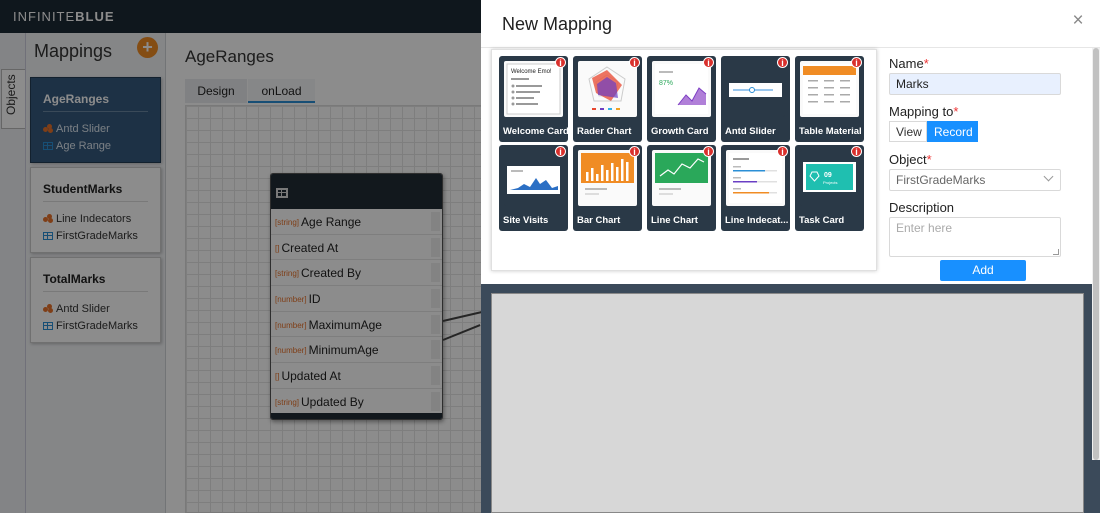 Image resolution: width=1100 pixels, height=513 pixels. What do you see at coordinates (952, 131) in the screenshot?
I see `mapping-option-record: Record` at bounding box center [952, 131].